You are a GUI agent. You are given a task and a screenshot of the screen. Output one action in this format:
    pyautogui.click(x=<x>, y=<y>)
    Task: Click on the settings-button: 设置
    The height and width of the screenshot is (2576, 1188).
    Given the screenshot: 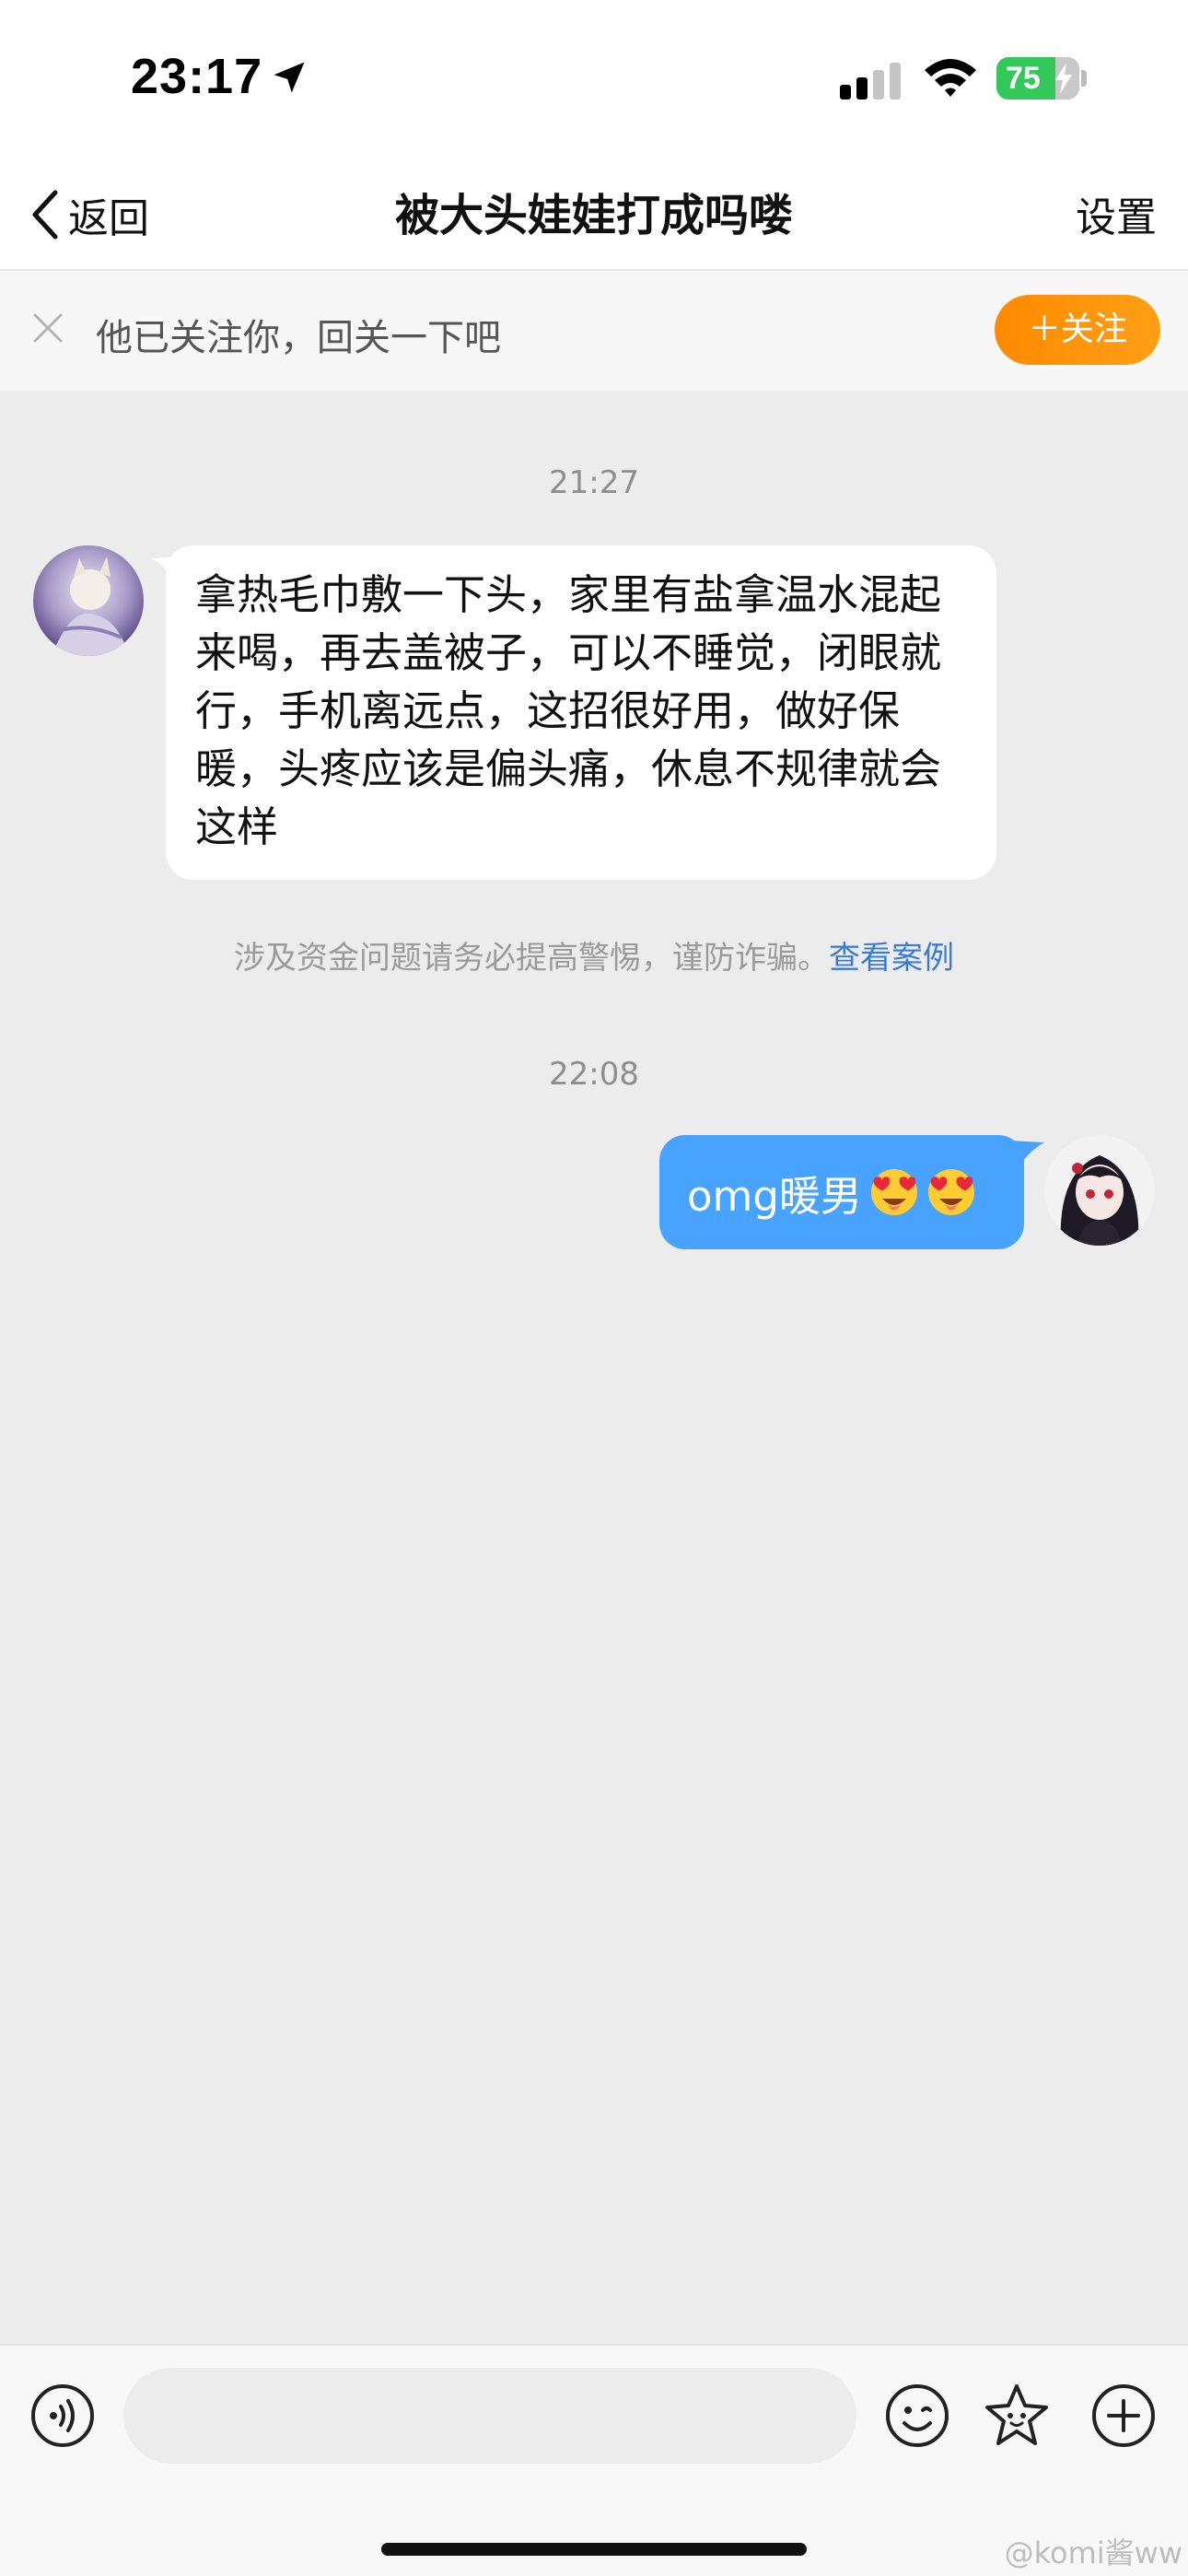 What is the action you would take?
    pyautogui.click(x=1116, y=213)
    